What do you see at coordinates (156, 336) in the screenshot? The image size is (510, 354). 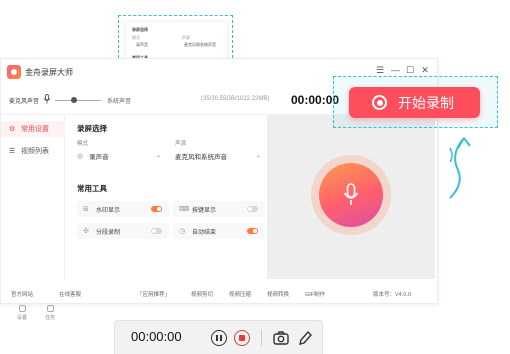 I see `floating-timer: 00:00:00` at bounding box center [156, 336].